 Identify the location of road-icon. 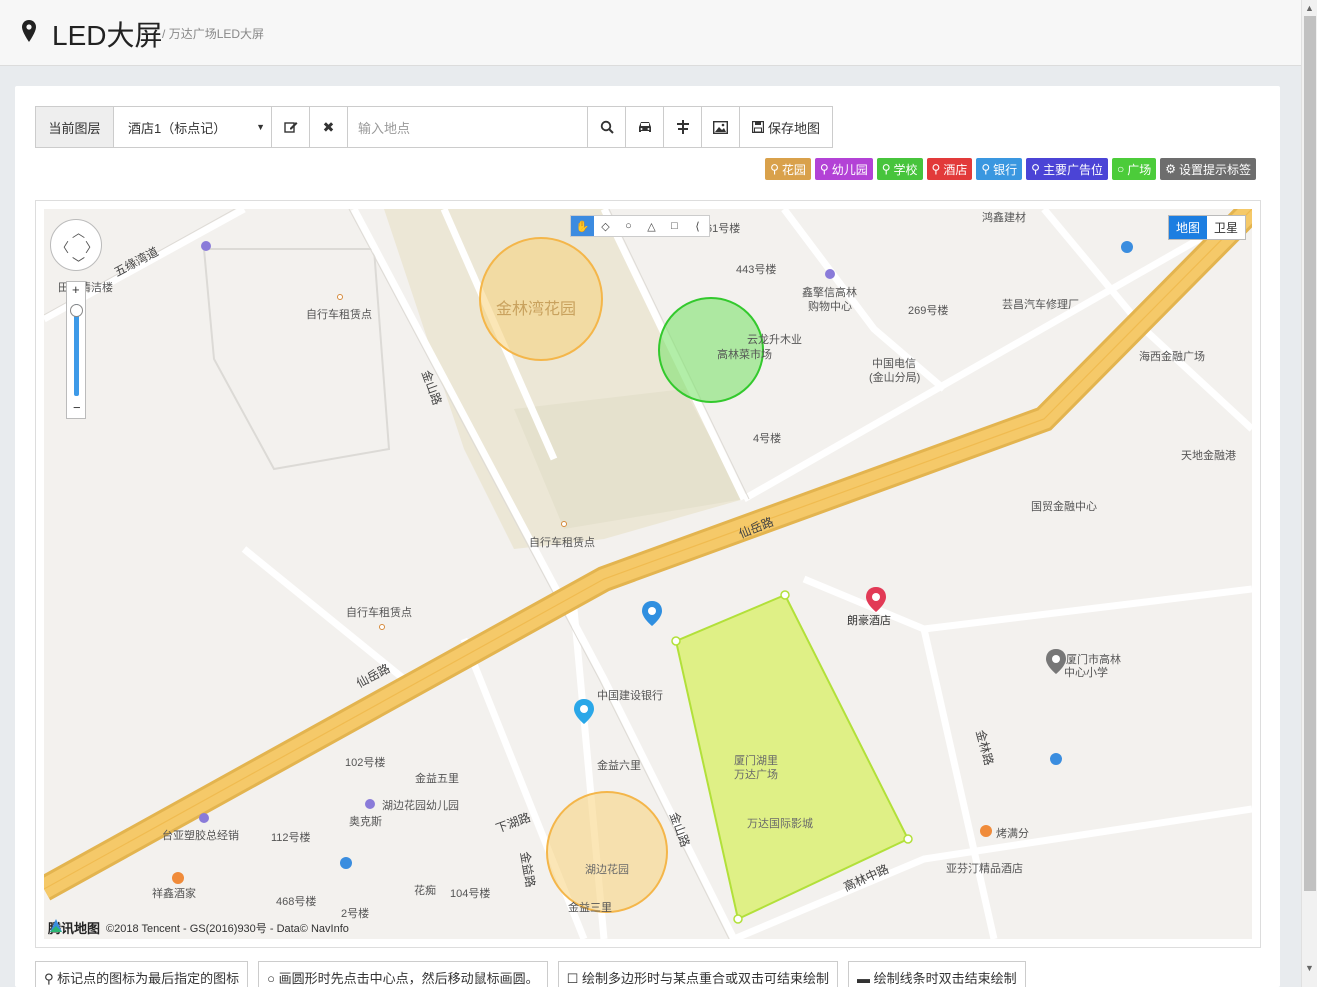
(682, 127).